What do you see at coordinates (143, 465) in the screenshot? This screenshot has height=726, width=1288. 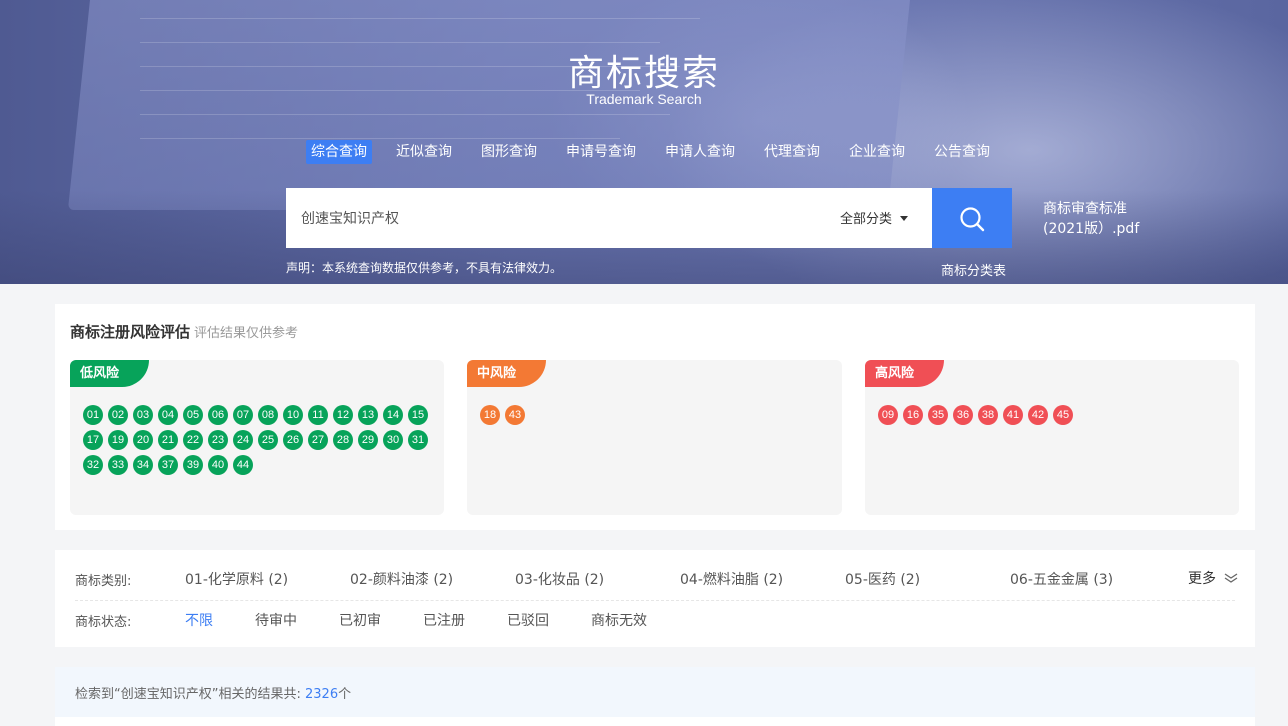 I see `class-badge-34: 34` at bounding box center [143, 465].